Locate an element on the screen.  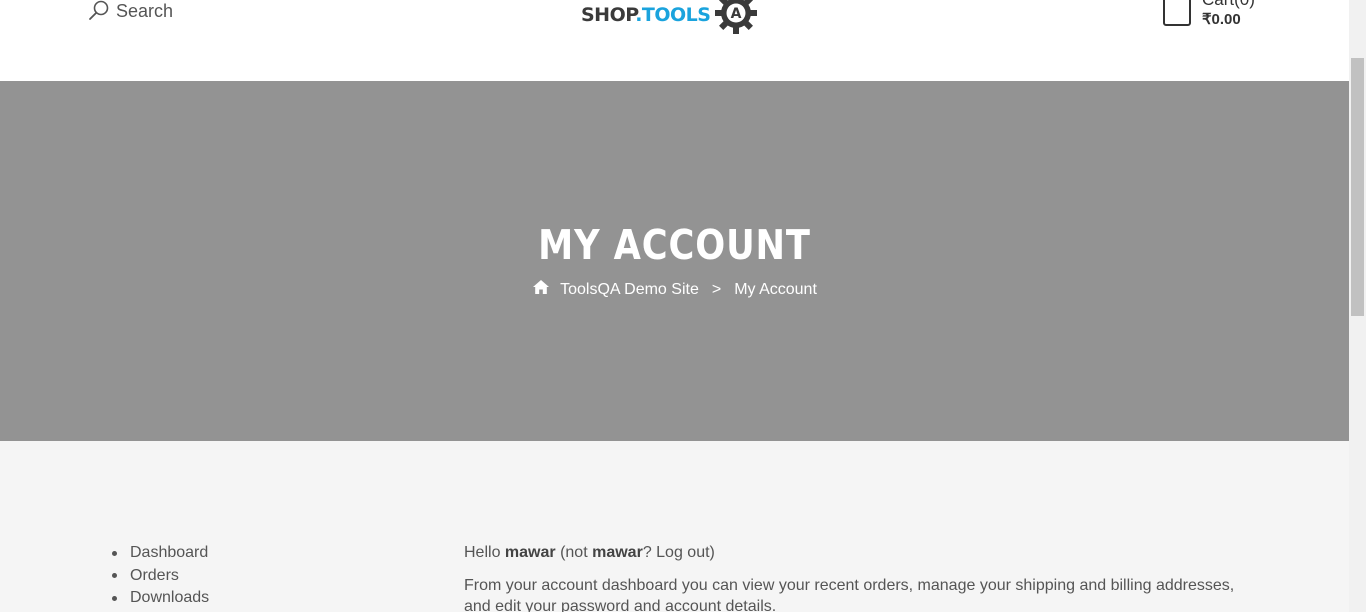
logo-text: SHOP.TOOLS is located at coordinates (646, 14).